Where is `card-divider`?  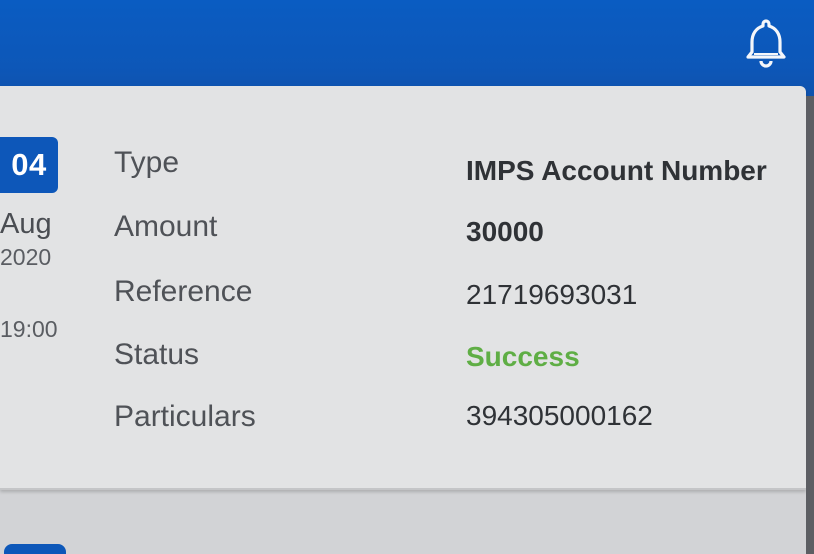
card-divider is located at coordinates (403, 489).